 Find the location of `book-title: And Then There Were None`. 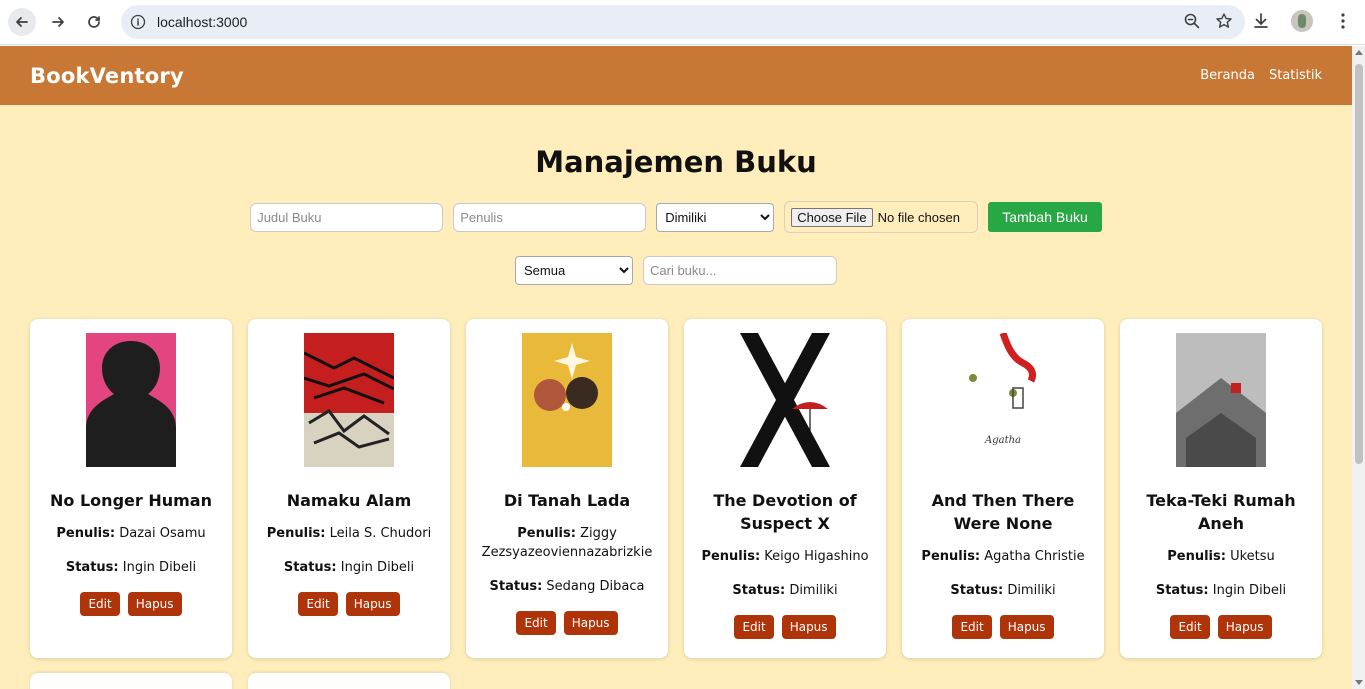

book-title: And Then There Were None is located at coordinates (1003, 512).